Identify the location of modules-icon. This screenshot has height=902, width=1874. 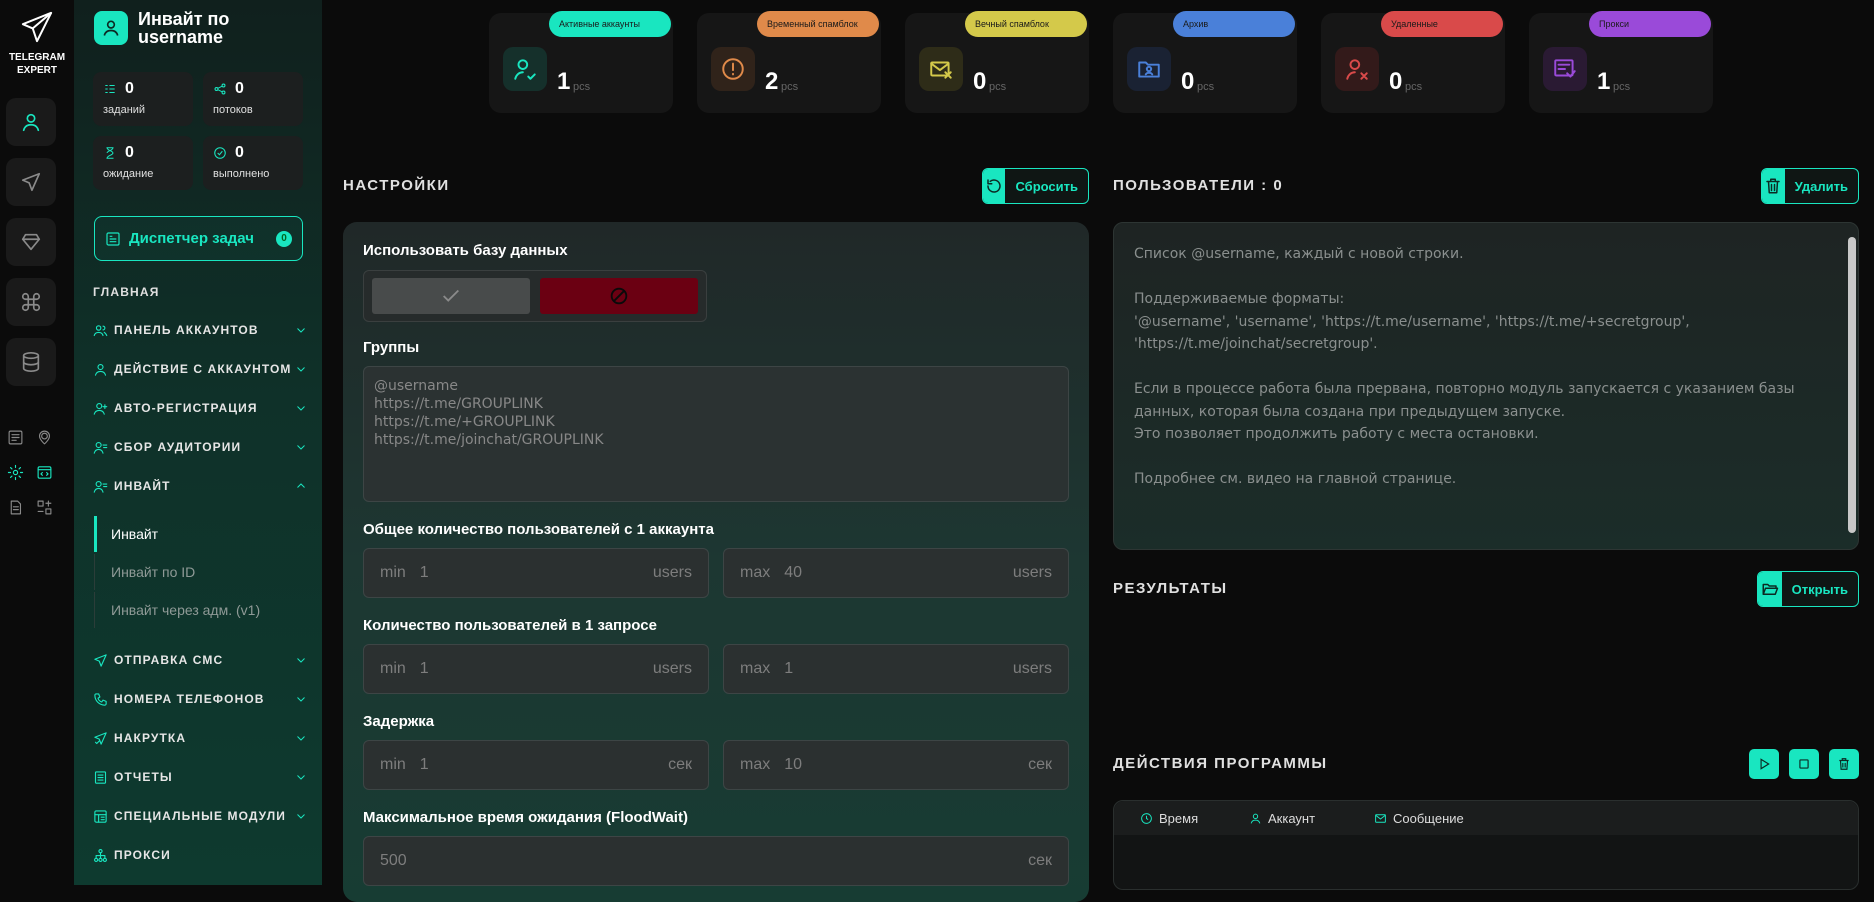
(100, 816).